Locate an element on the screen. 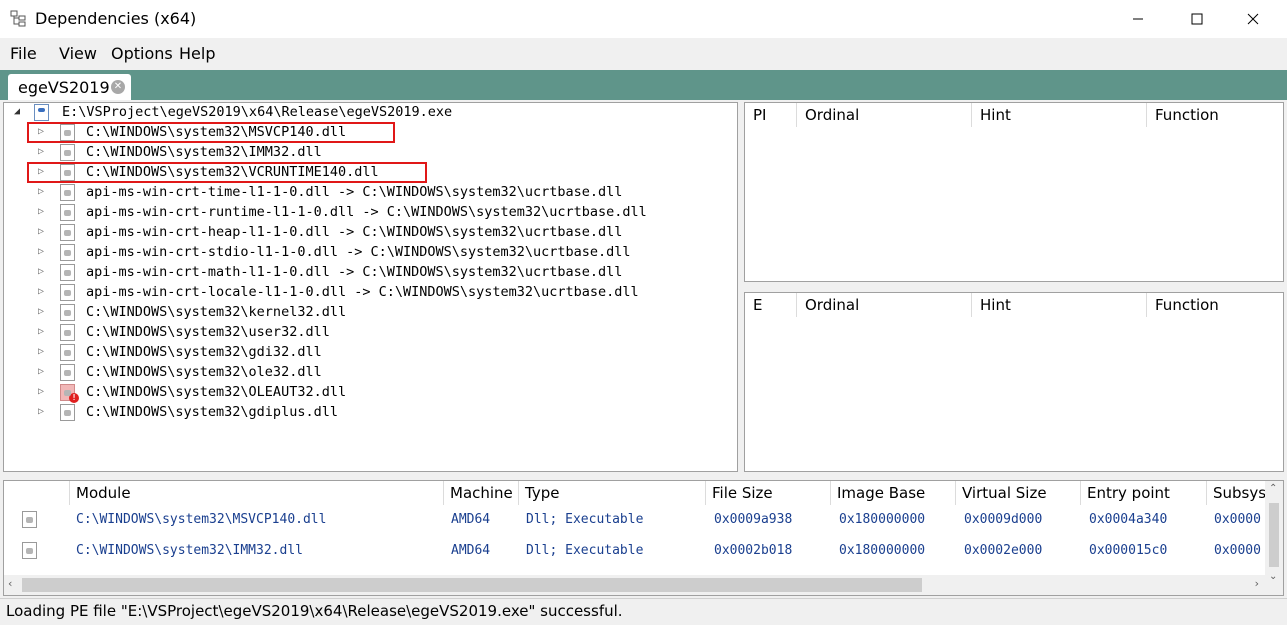  tree-item: ▷! C:\WINDOWS\system32\OLEAUT32.dll is located at coordinates (369, 393).